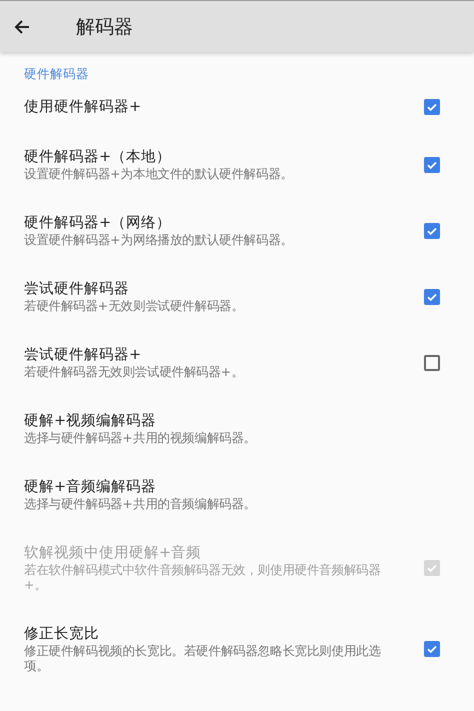  Describe the element at coordinates (134, 372) in the screenshot. I see `setting-description: 若硬件解码器无效则尝试硬件解码器+。` at that location.